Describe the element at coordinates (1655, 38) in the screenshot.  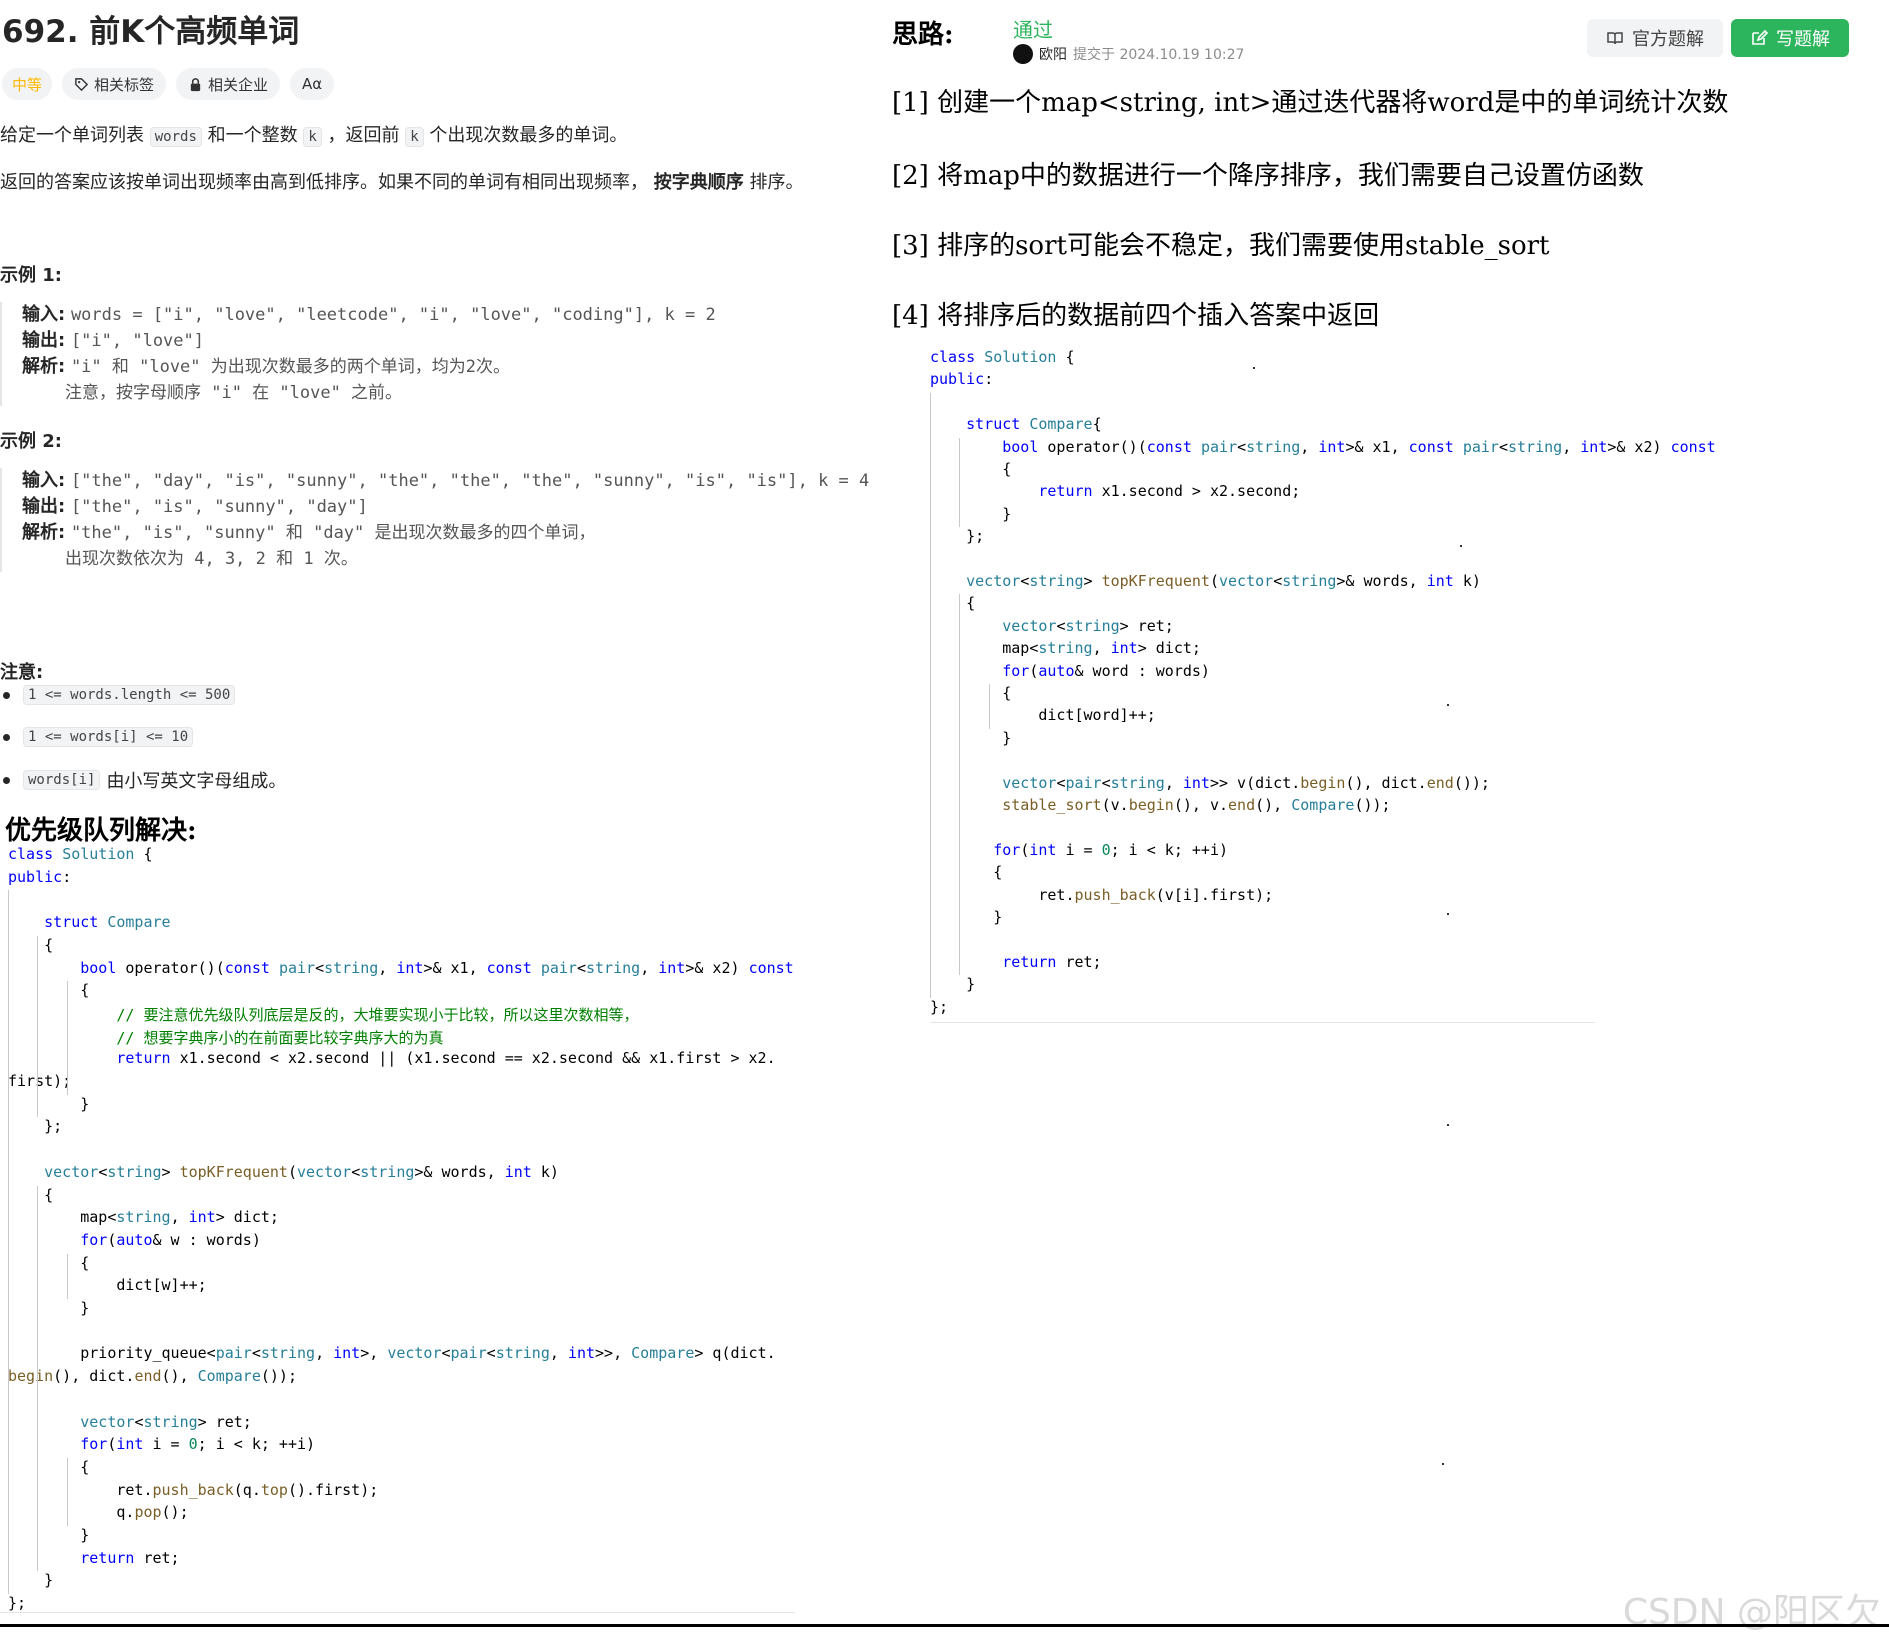
I see `official-solution-button: 官方题解` at that location.